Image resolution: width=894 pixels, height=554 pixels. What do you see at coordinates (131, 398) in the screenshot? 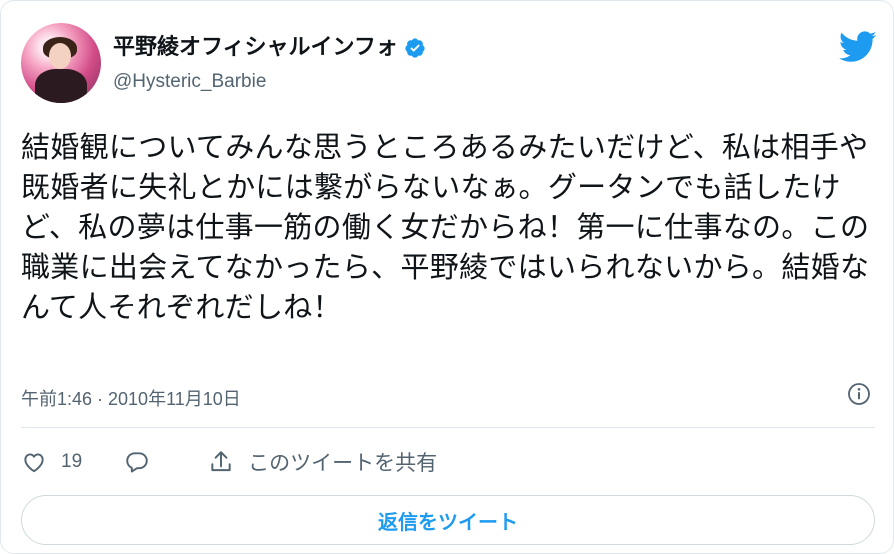
I see `tweet-timestamp: 午前1:46 · 2010年11月10日` at bounding box center [131, 398].